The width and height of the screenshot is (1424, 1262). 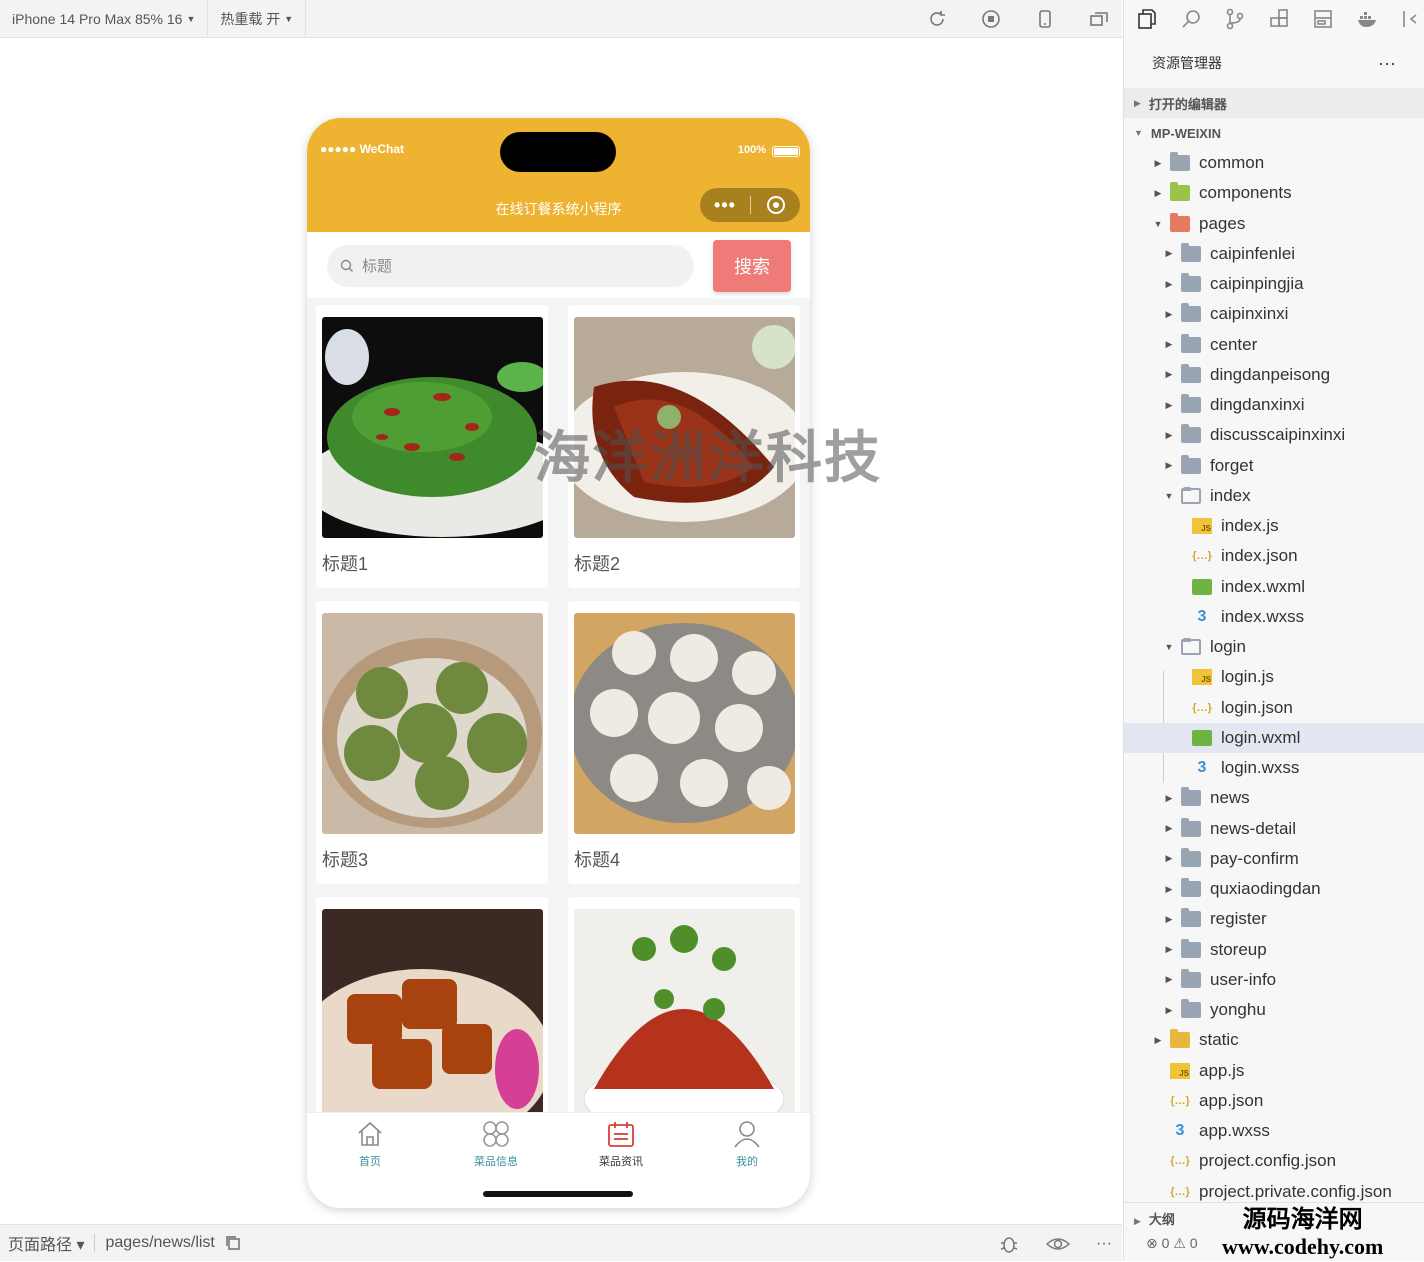 I want to click on search-button: 搜索, so click(x=752, y=266).